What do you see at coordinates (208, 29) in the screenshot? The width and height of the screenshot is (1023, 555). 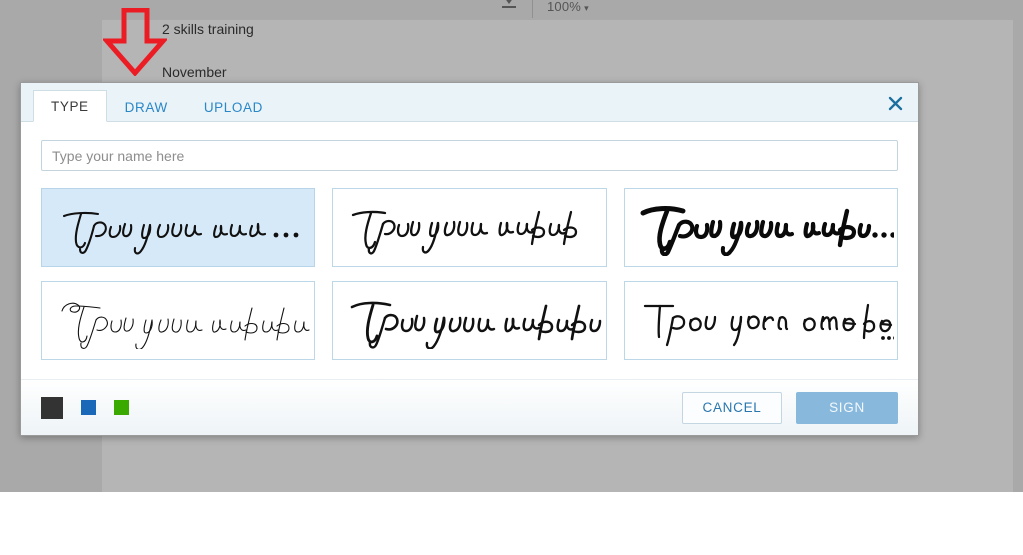 I see `document-text-skills-training: 2 skills training` at bounding box center [208, 29].